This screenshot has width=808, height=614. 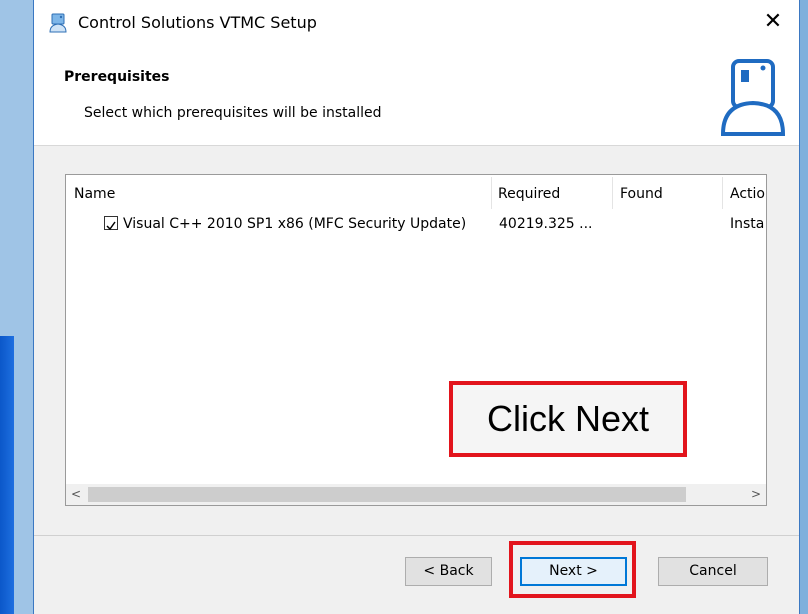 I want to click on row-action: Insta, so click(x=747, y=224).